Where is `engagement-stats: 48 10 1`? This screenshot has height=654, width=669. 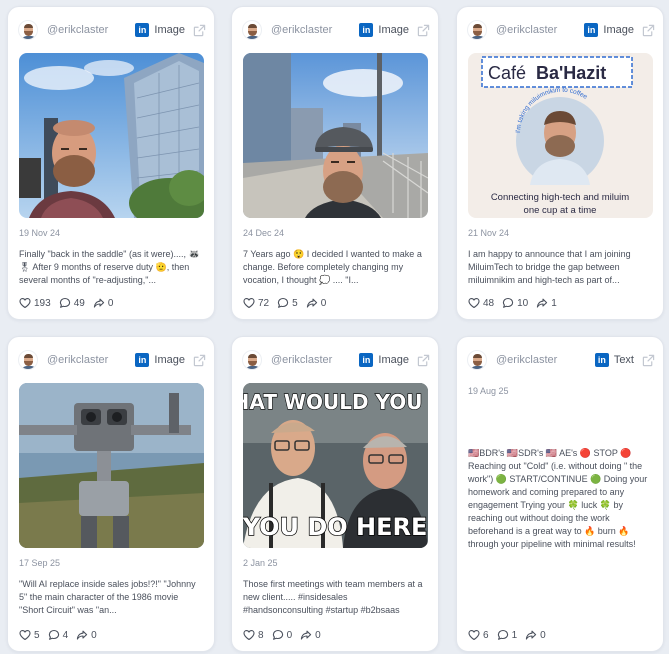 engagement-stats: 48 10 1 is located at coordinates (512, 303).